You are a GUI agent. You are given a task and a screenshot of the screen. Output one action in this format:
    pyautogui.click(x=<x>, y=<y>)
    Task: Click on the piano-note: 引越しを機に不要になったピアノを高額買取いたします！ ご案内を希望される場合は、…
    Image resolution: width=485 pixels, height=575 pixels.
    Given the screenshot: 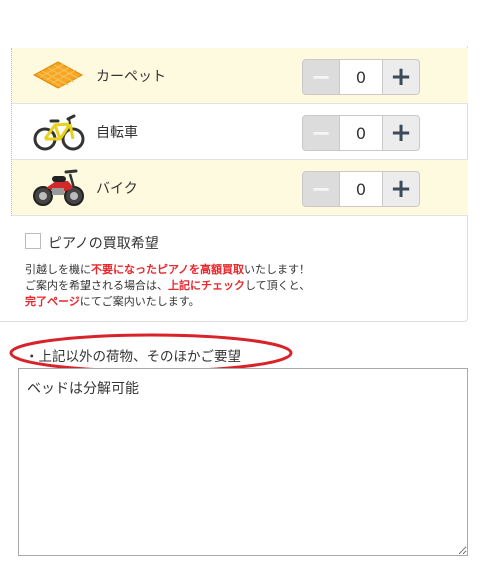 What is the action you would take?
    pyautogui.click(x=167, y=286)
    